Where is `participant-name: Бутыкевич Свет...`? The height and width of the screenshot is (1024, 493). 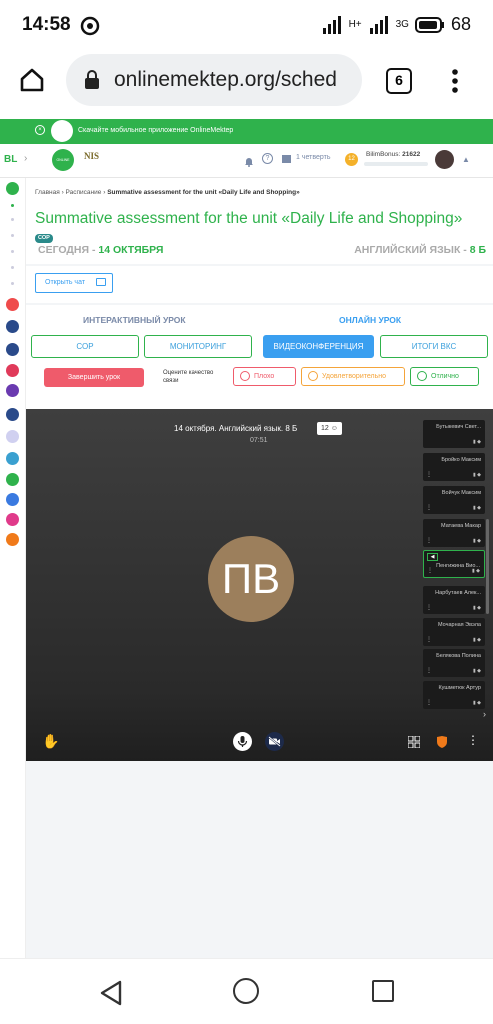 participant-name: Бутыкевич Свет... is located at coordinates (458, 427).